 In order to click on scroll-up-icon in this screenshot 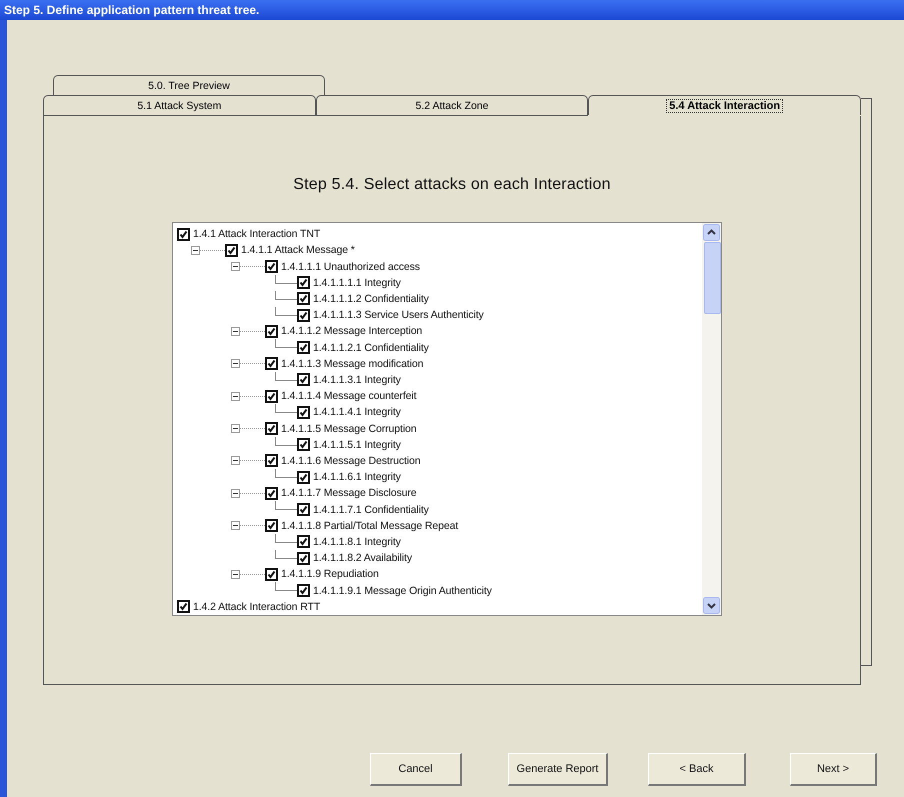, I will do `click(711, 232)`.